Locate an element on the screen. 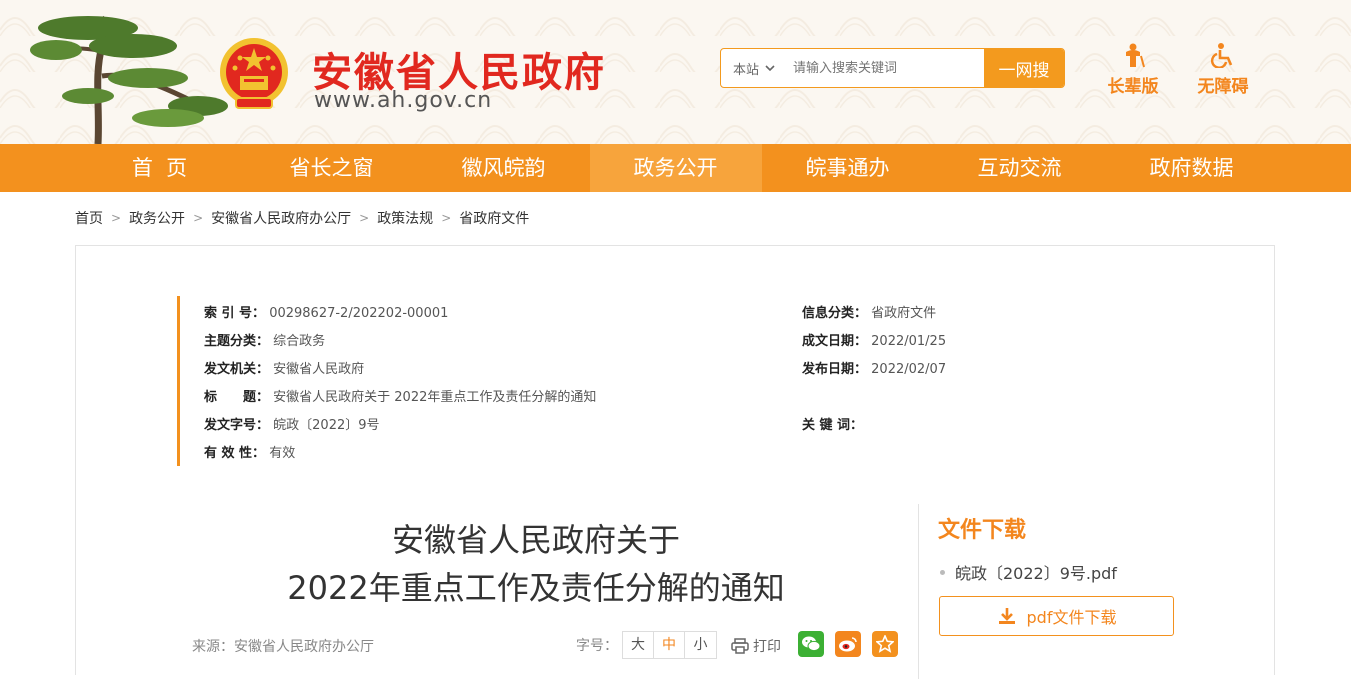 The image size is (1351, 679). elder-version-button: 长辈版 is located at coordinates (1133, 69).